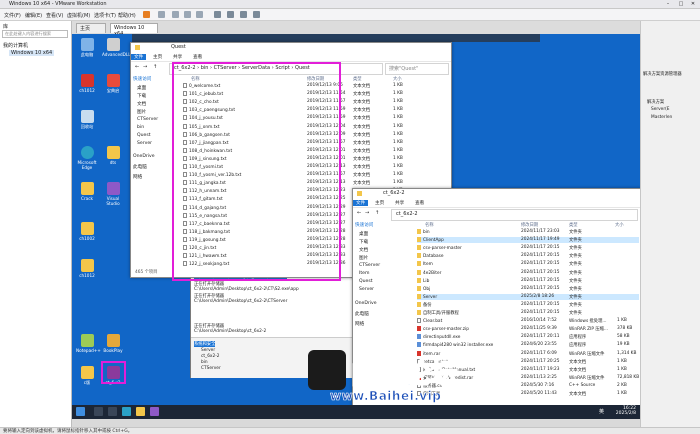  I want to click on nav-item: Item, so click(364, 273).